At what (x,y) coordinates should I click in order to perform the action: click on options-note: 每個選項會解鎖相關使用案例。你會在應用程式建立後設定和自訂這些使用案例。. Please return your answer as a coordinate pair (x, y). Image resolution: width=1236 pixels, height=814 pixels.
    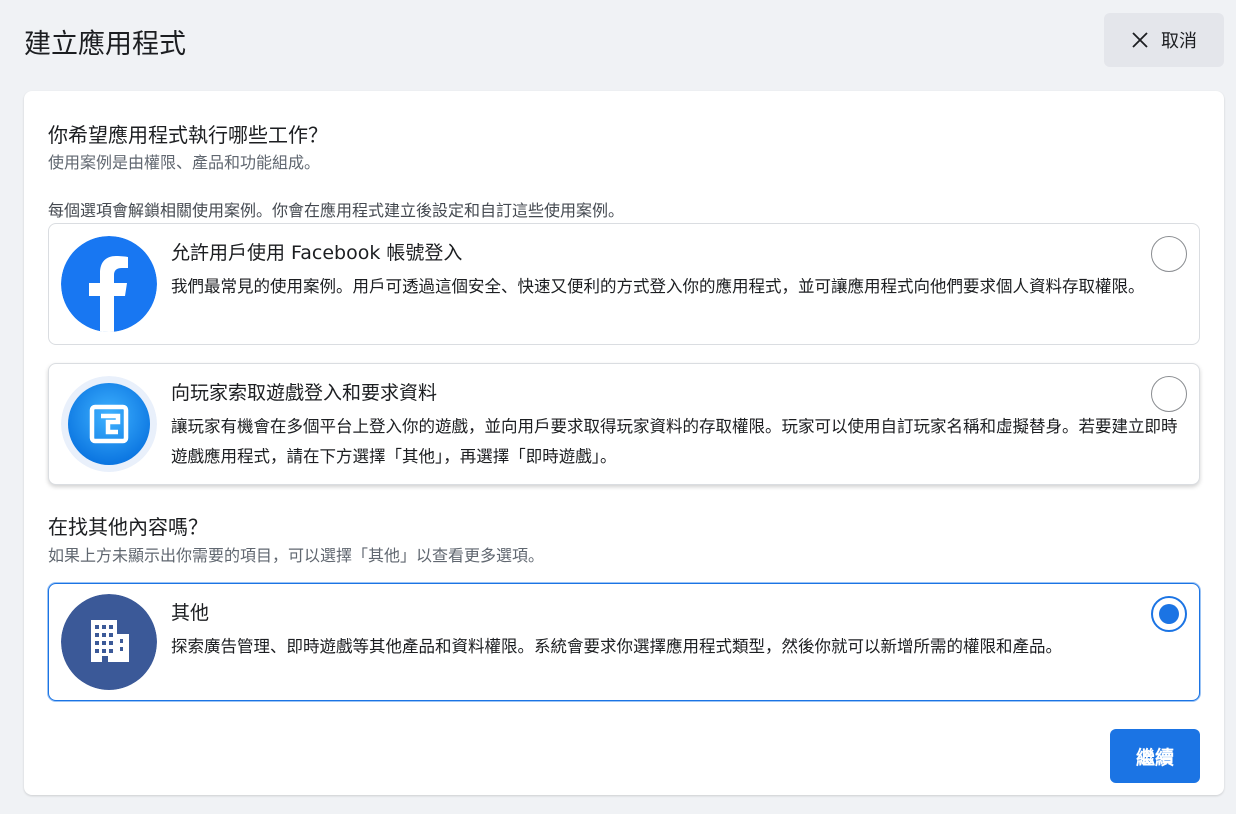
    Looking at the image, I should click on (336, 210).